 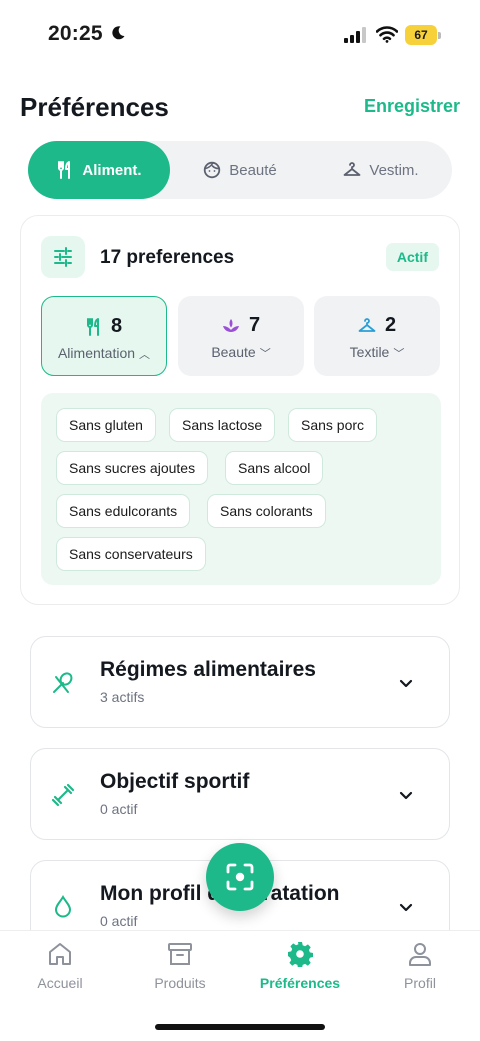 What do you see at coordinates (96, 353) in the screenshot?
I see `category-label: Alimentation` at bounding box center [96, 353].